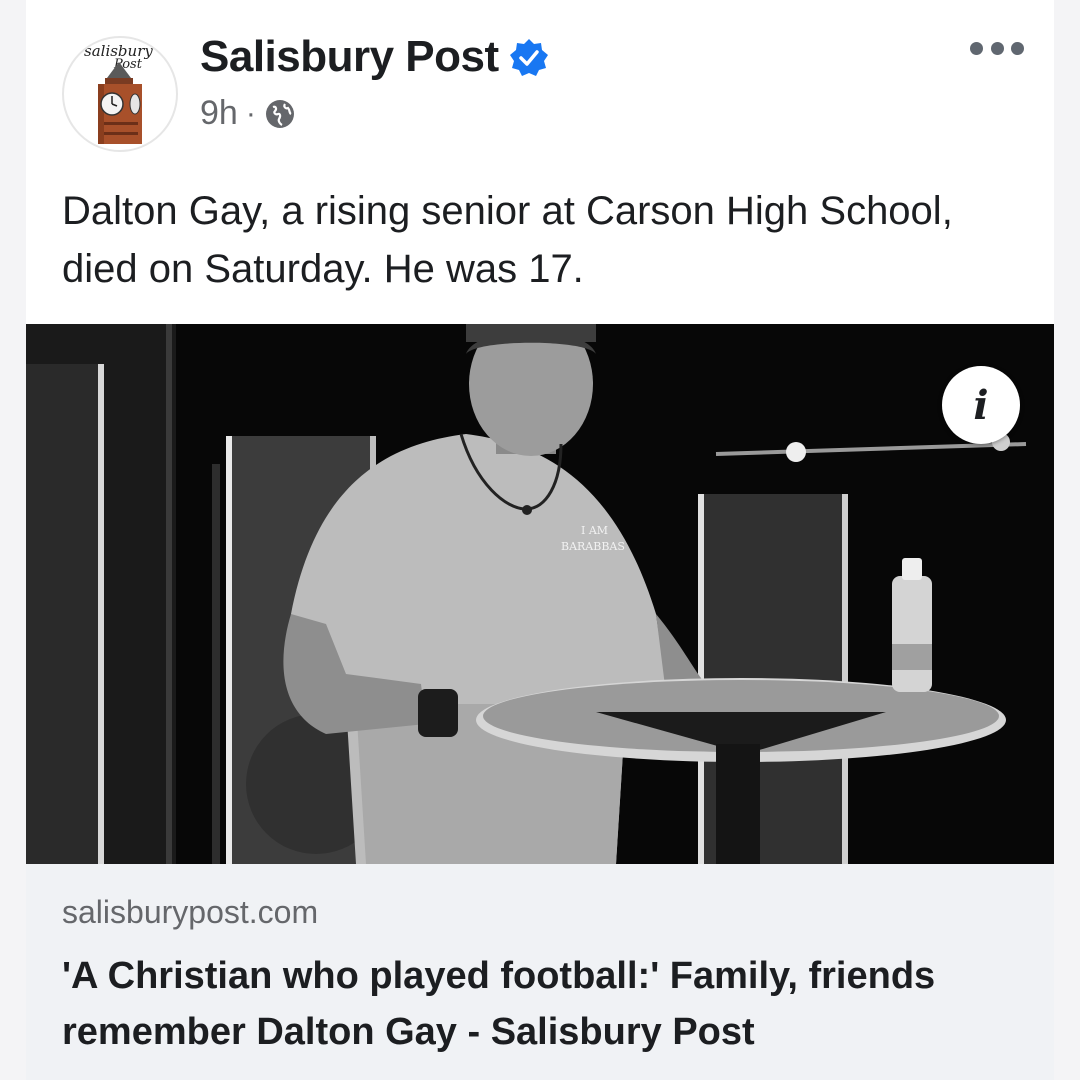 Image resolution: width=1080 pixels, height=1080 pixels. I want to click on page-avatar: salisbury Post, so click(120, 94).